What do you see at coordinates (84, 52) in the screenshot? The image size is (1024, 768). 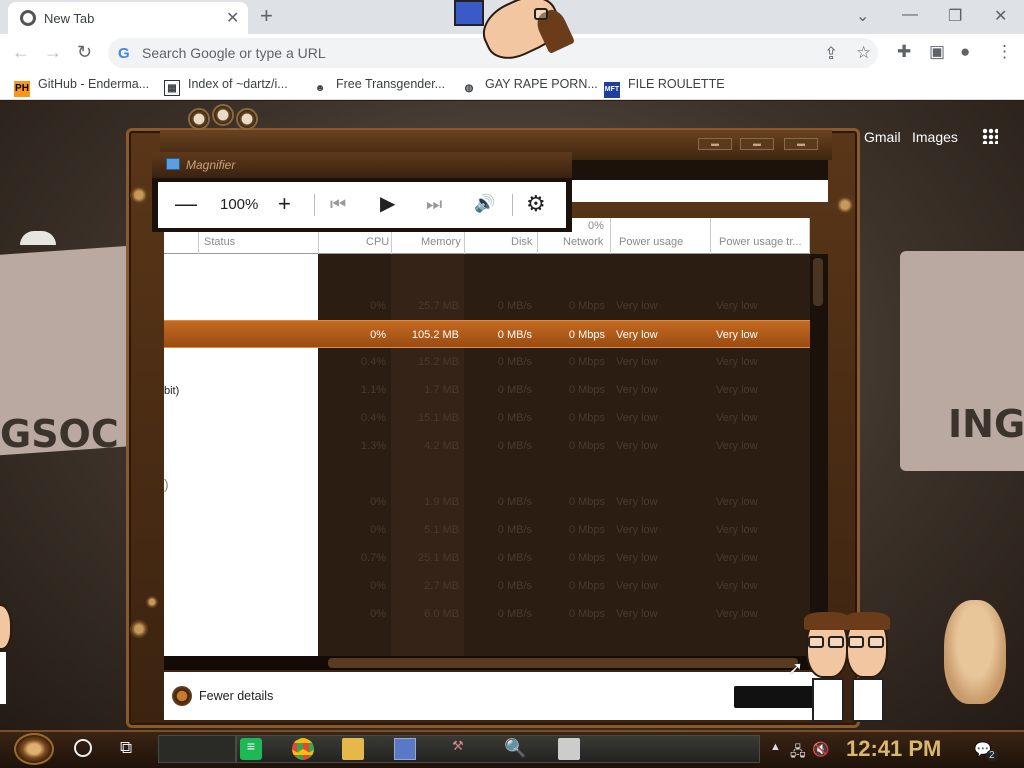 I see `reload-icon: ↻` at bounding box center [84, 52].